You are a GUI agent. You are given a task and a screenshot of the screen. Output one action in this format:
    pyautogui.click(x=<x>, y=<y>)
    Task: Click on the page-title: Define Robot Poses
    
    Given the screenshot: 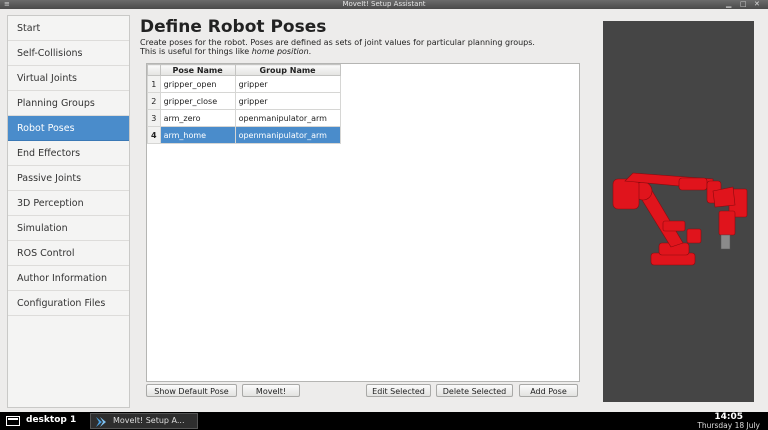 What is the action you would take?
    pyautogui.click(x=233, y=27)
    